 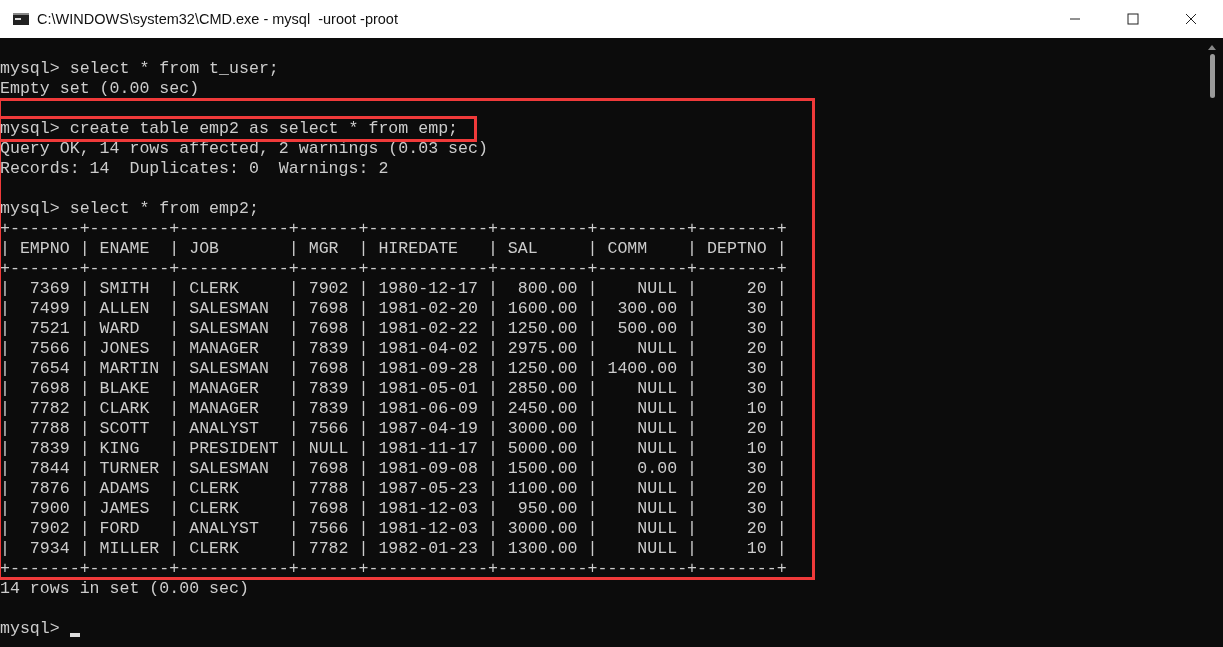 I want to click on maximize-icon, so click(x=1133, y=19).